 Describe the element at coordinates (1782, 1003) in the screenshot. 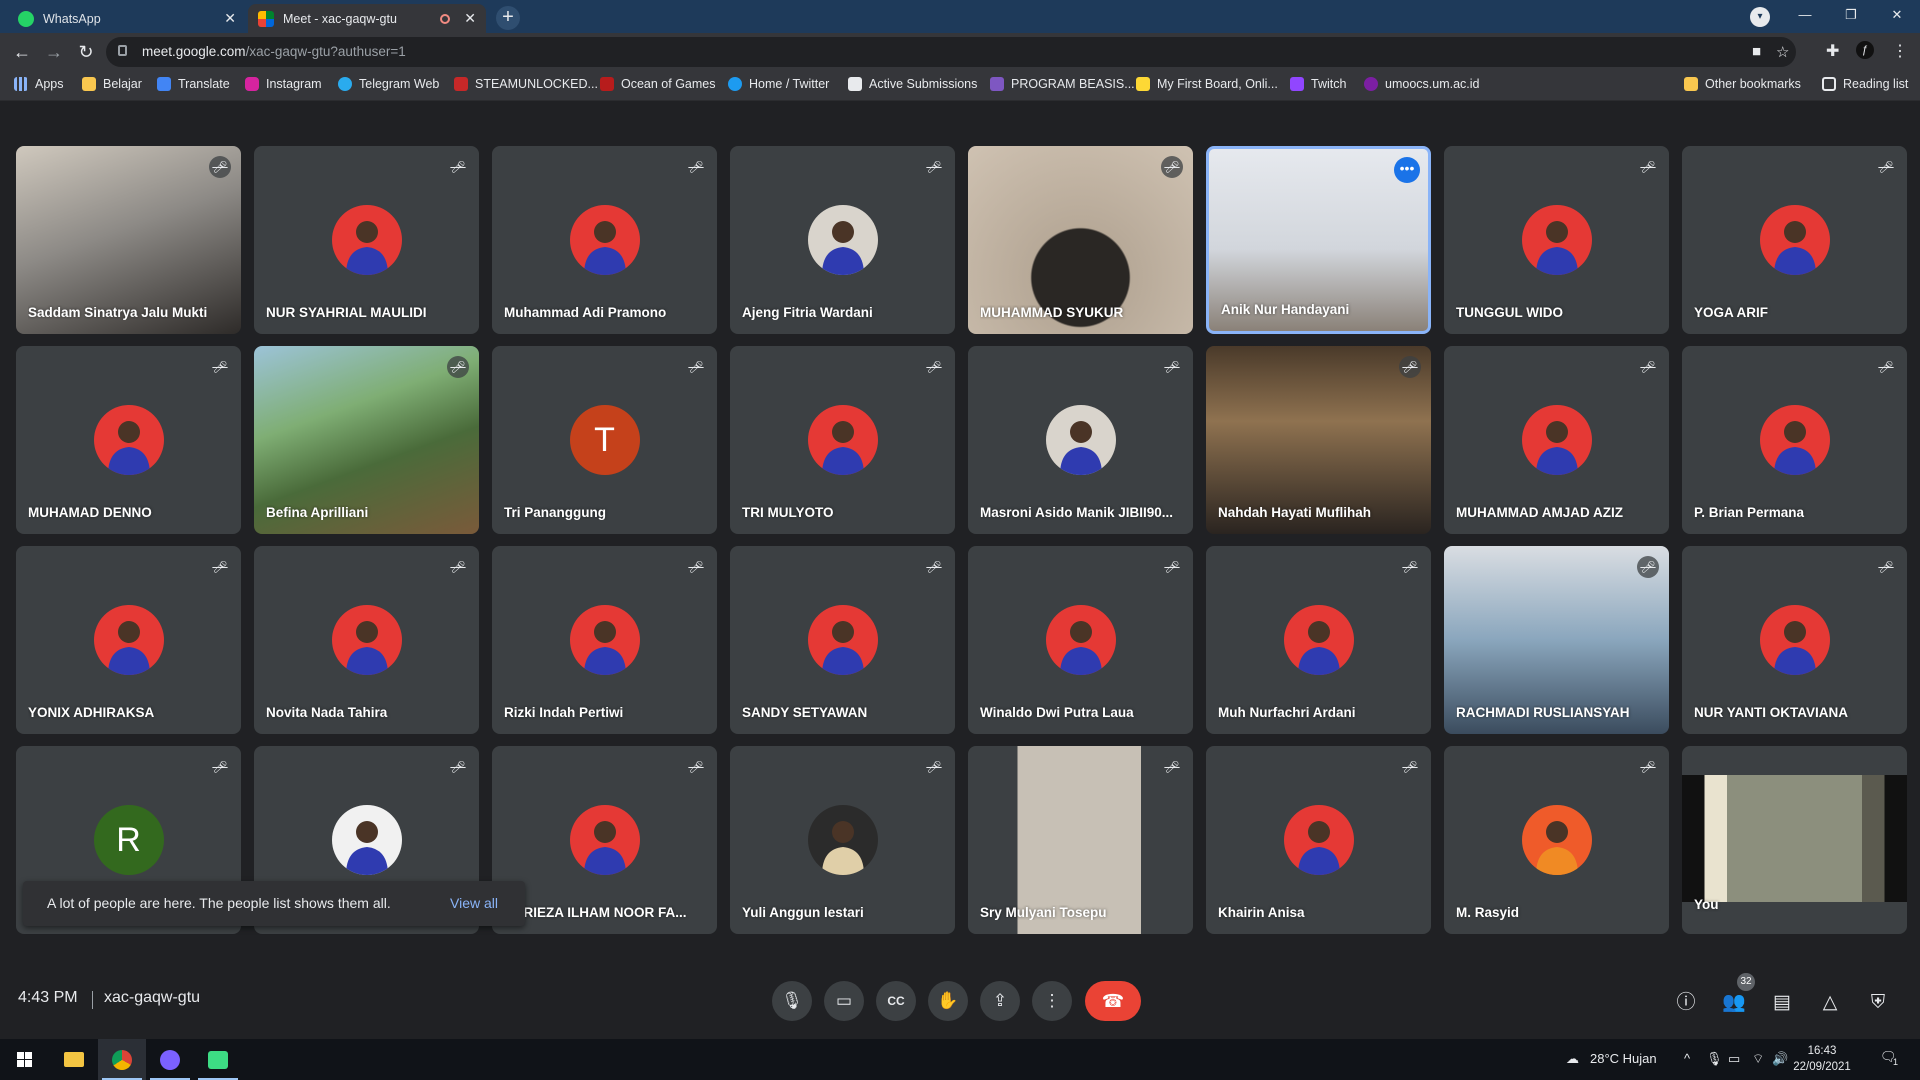

I see `chat-button: ▤` at that location.